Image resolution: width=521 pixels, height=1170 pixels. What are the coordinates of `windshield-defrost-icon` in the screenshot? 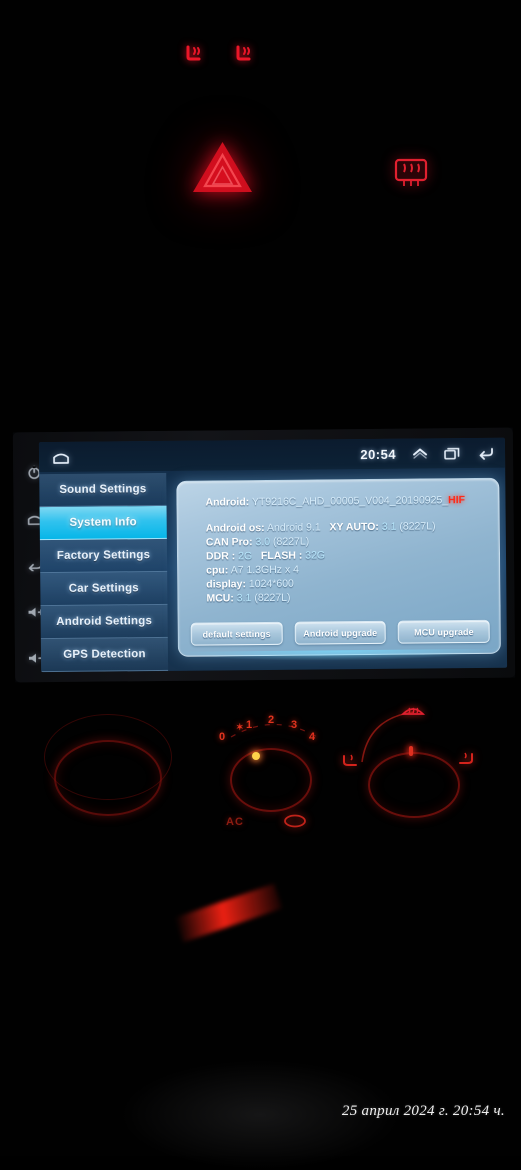 It's located at (413, 711).